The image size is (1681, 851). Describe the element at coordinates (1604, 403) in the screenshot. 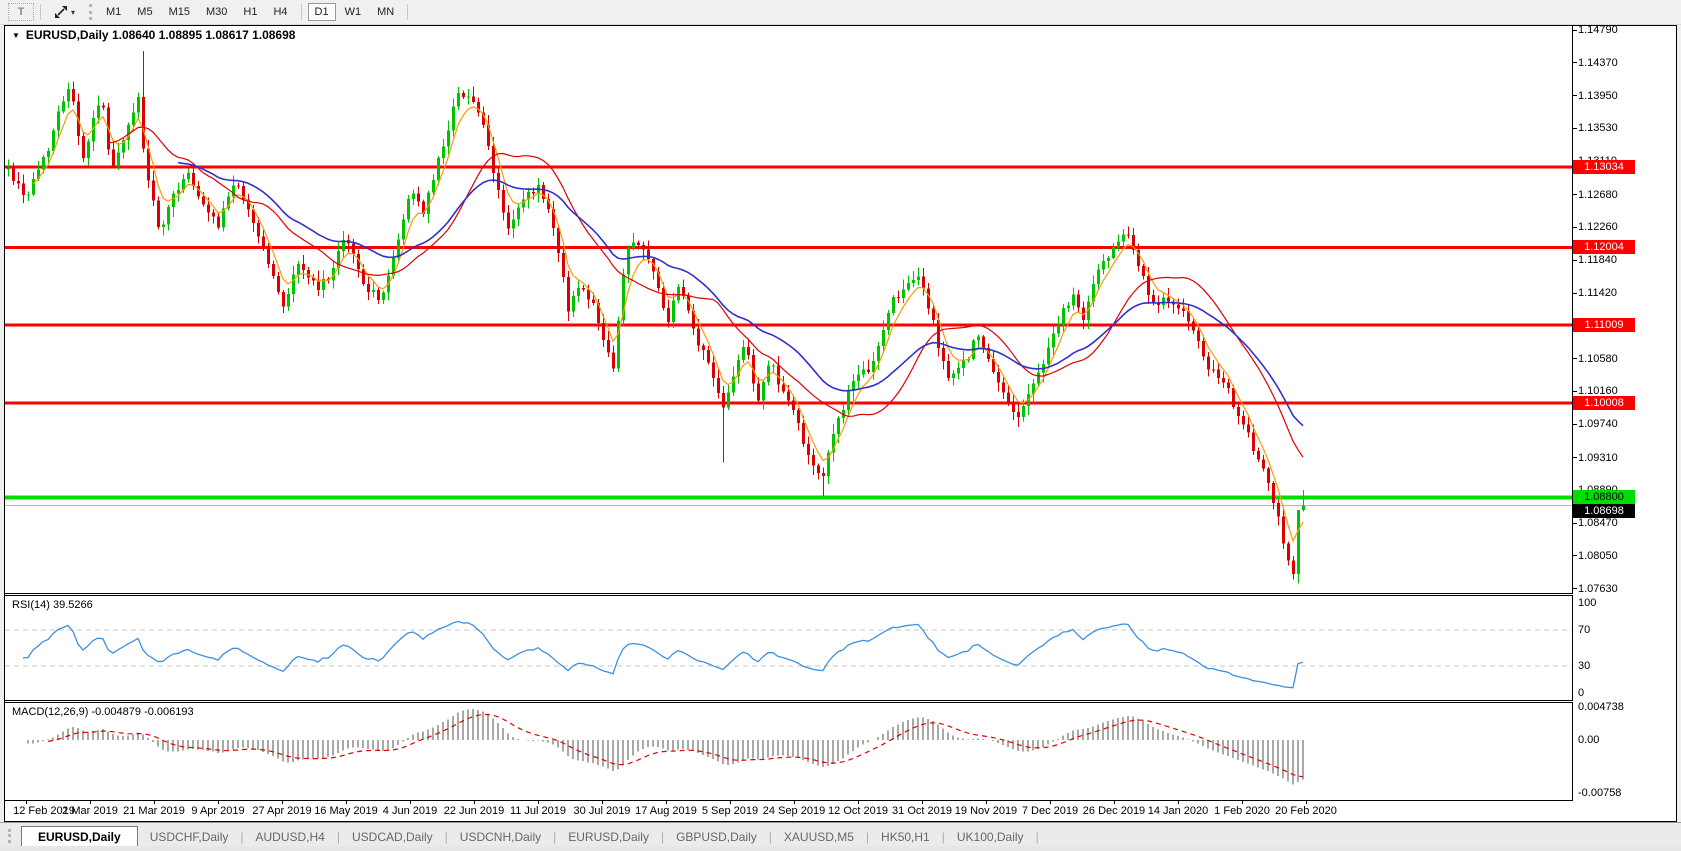

I see `resistance-price-badge: 1.10008` at that location.